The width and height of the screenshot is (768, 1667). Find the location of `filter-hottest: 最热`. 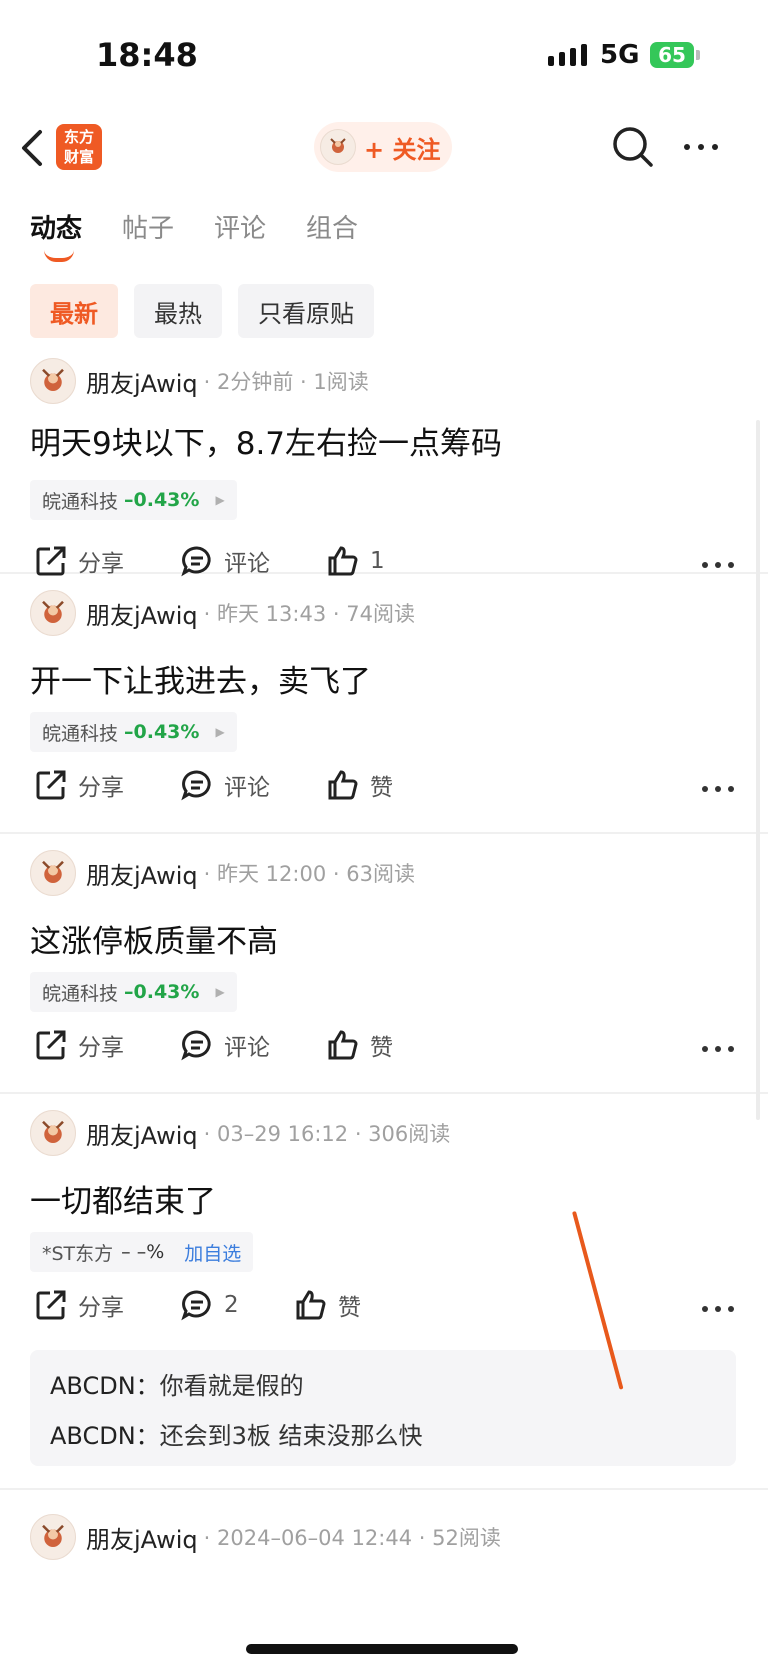

filter-hottest: 最热 is located at coordinates (178, 311).